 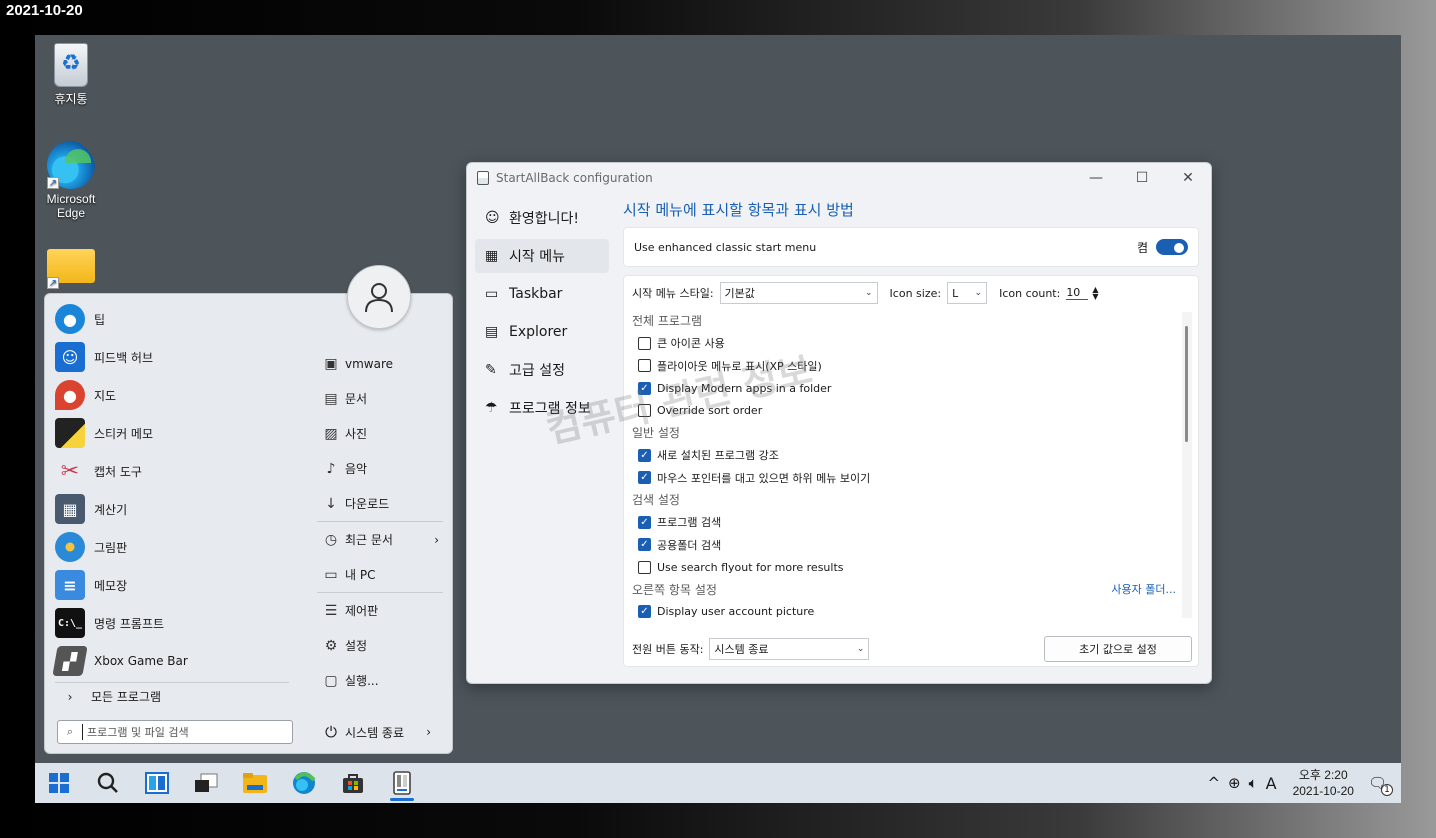 What do you see at coordinates (44, 10) in the screenshot?
I see `outer-date-label: 2021-10-20` at bounding box center [44, 10].